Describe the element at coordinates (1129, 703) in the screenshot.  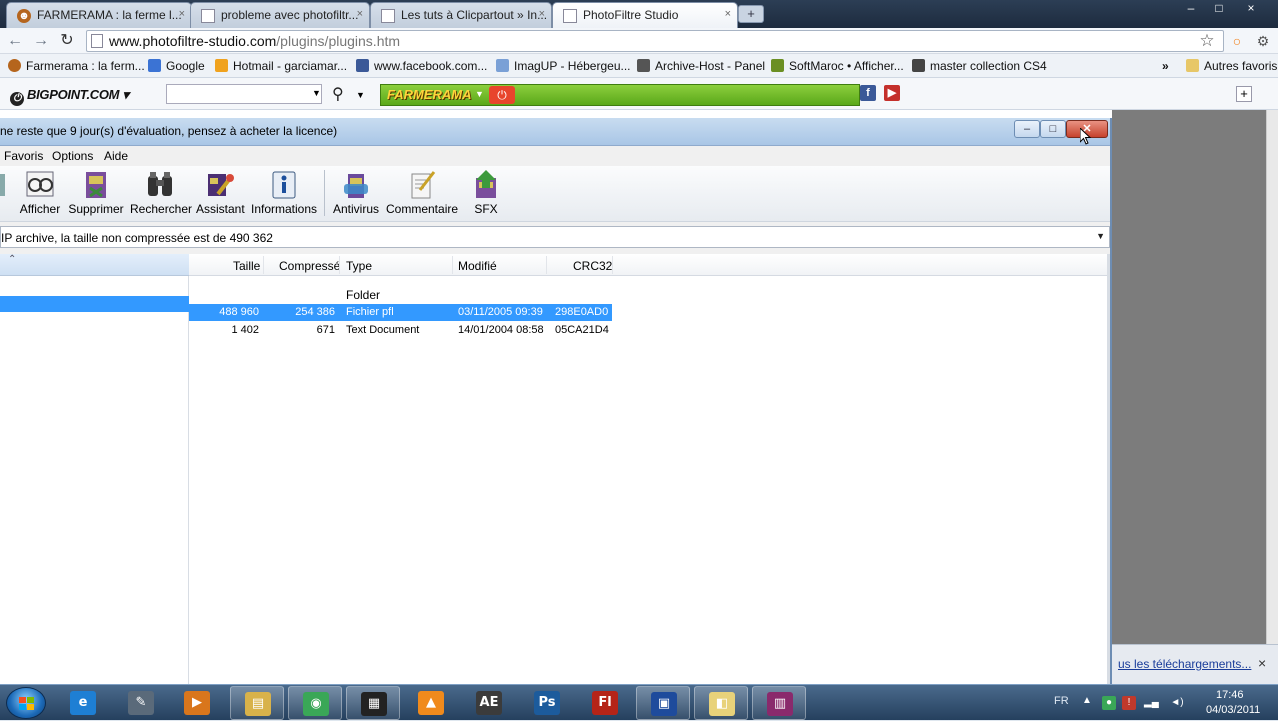
I see `tray-security-icon: !` at that location.